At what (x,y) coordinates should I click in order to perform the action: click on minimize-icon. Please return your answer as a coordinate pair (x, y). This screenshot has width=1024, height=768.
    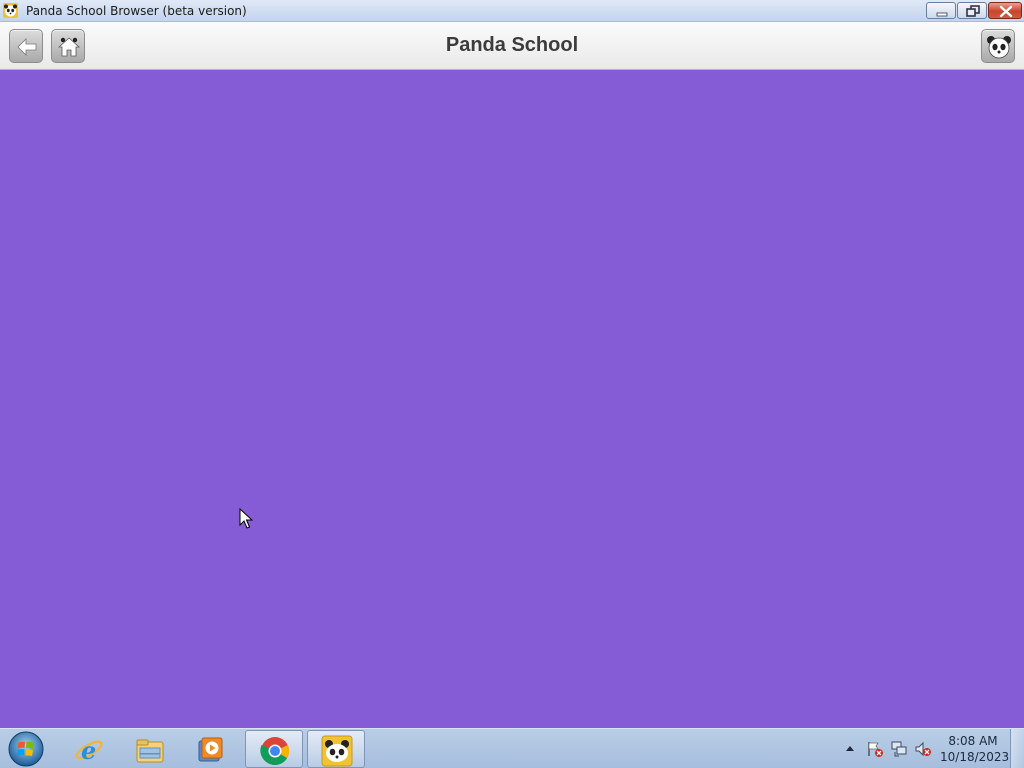
    Looking at the image, I should click on (942, 14).